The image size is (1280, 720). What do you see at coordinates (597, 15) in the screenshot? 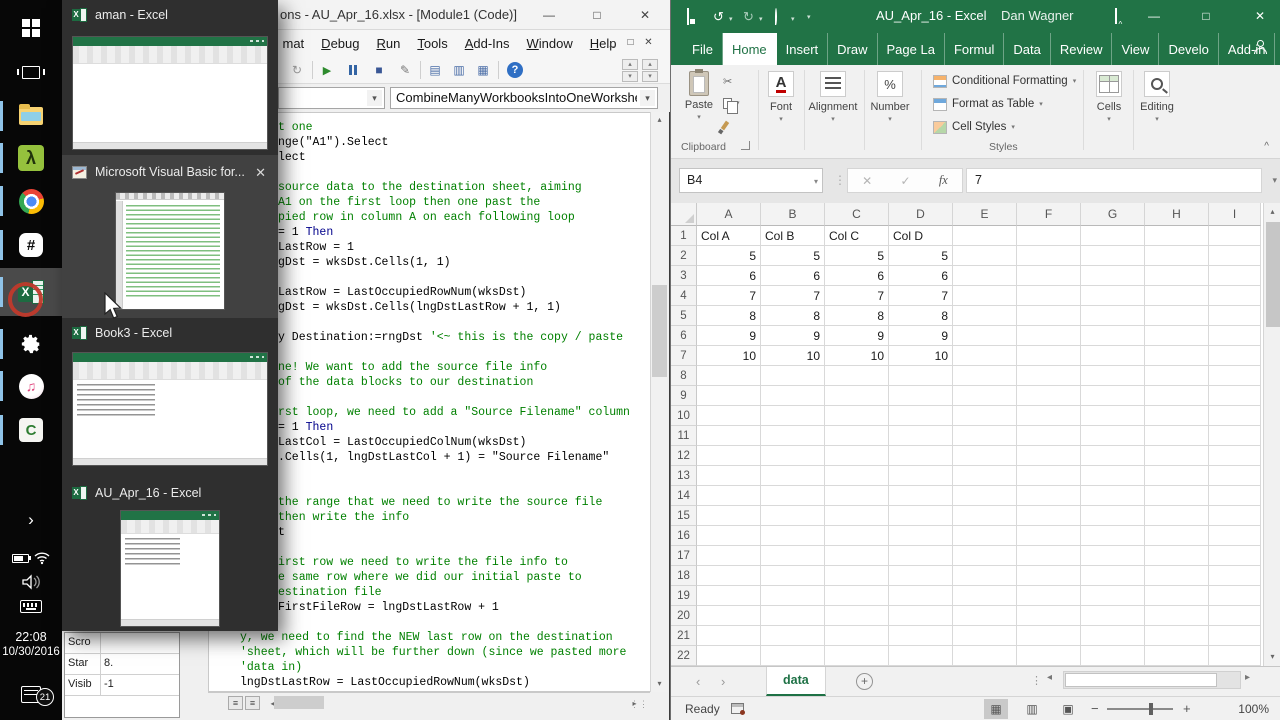
I see `vba-maximize-button: □` at bounding box center [597, 15].